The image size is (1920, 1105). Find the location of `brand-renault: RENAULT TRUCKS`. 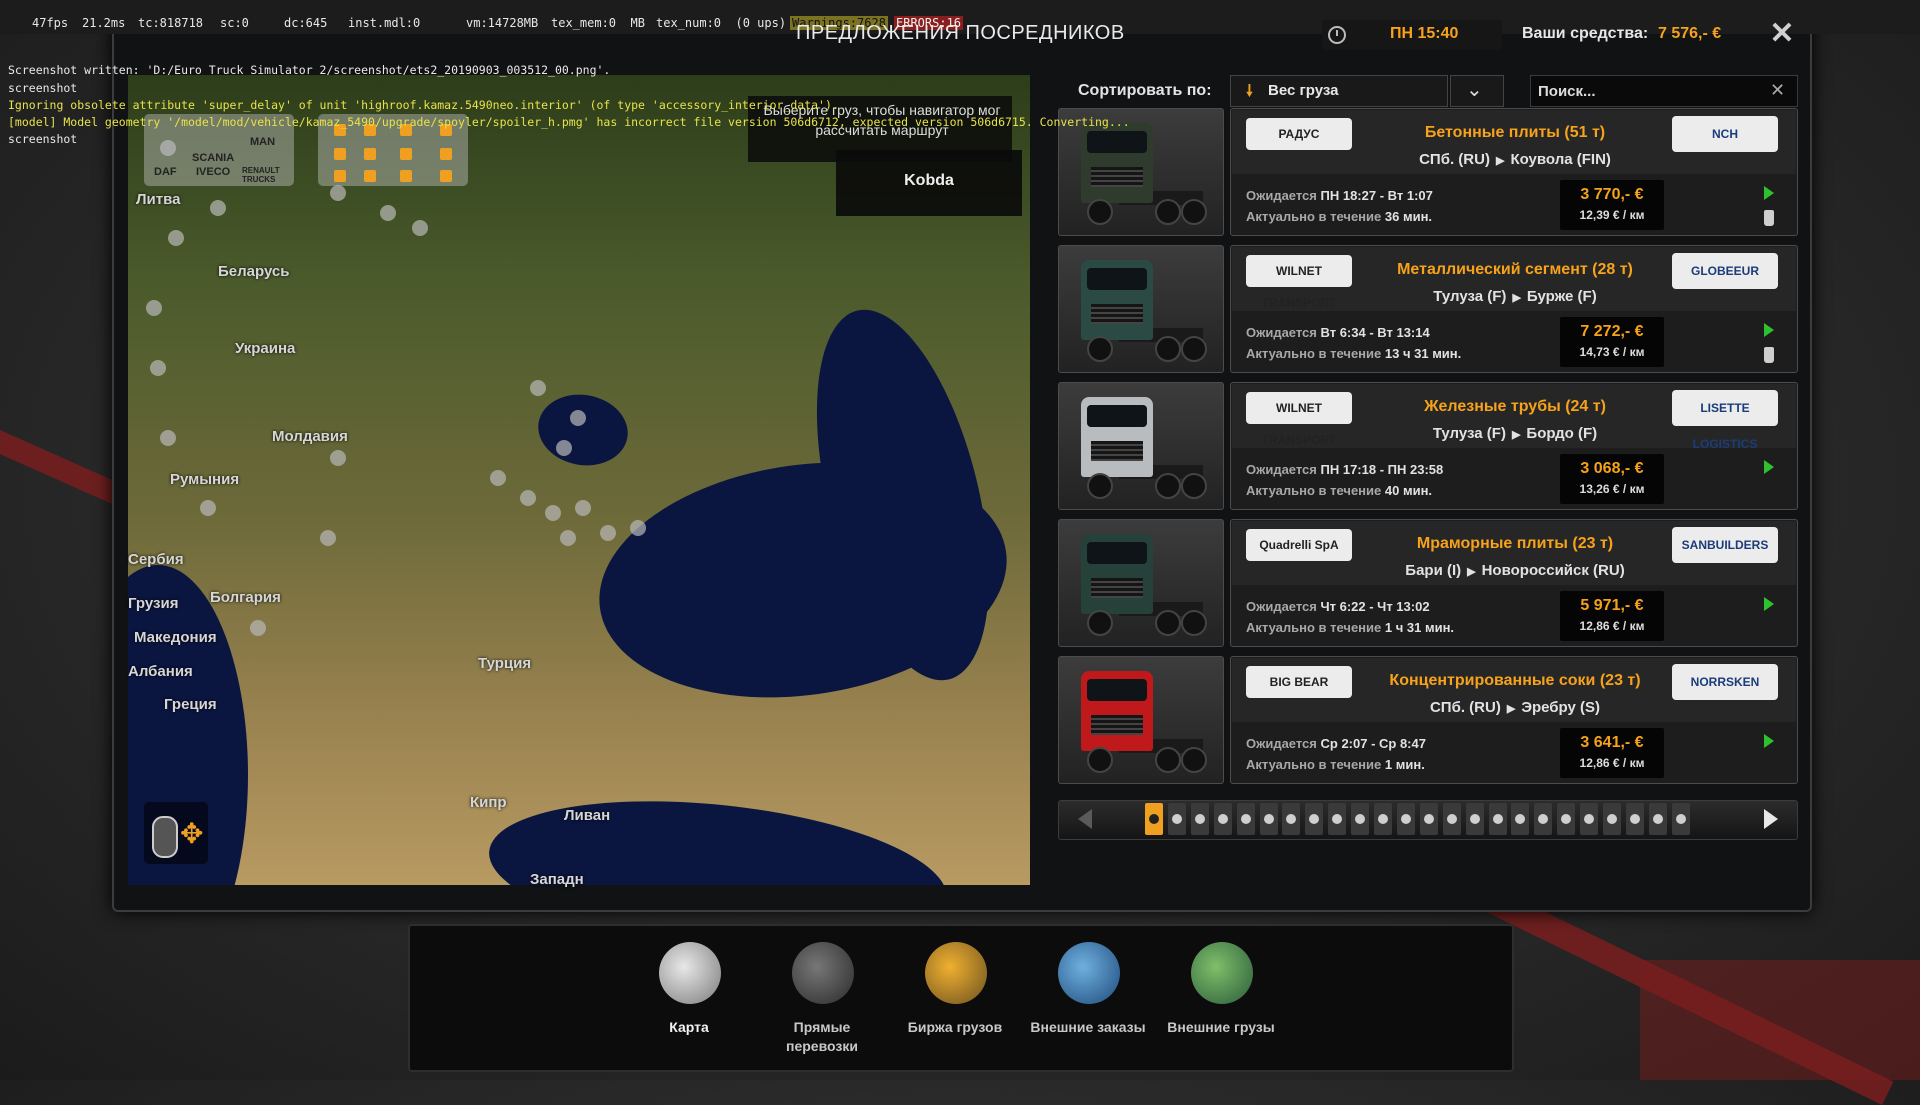

brand-renault: RENAULT TRUCKS is located at coordinates (264, 175).